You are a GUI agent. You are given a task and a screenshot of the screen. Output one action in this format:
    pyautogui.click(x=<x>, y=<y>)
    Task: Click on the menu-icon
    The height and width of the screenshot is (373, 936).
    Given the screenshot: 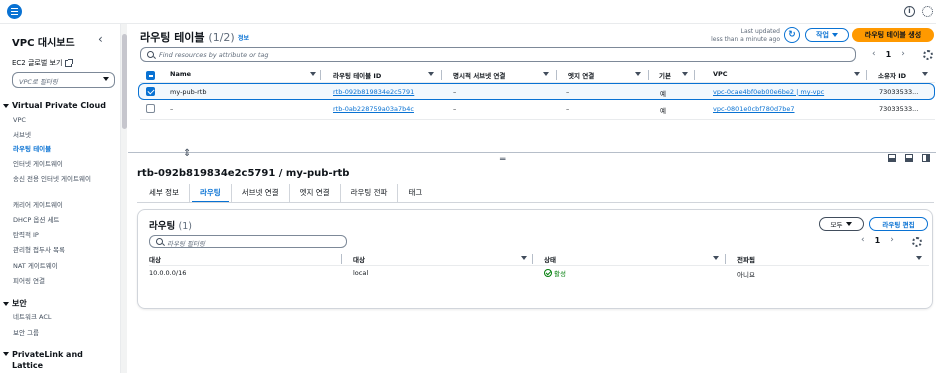 What is the action you would take?
    pyautogui.click(x=14, y=11)
    